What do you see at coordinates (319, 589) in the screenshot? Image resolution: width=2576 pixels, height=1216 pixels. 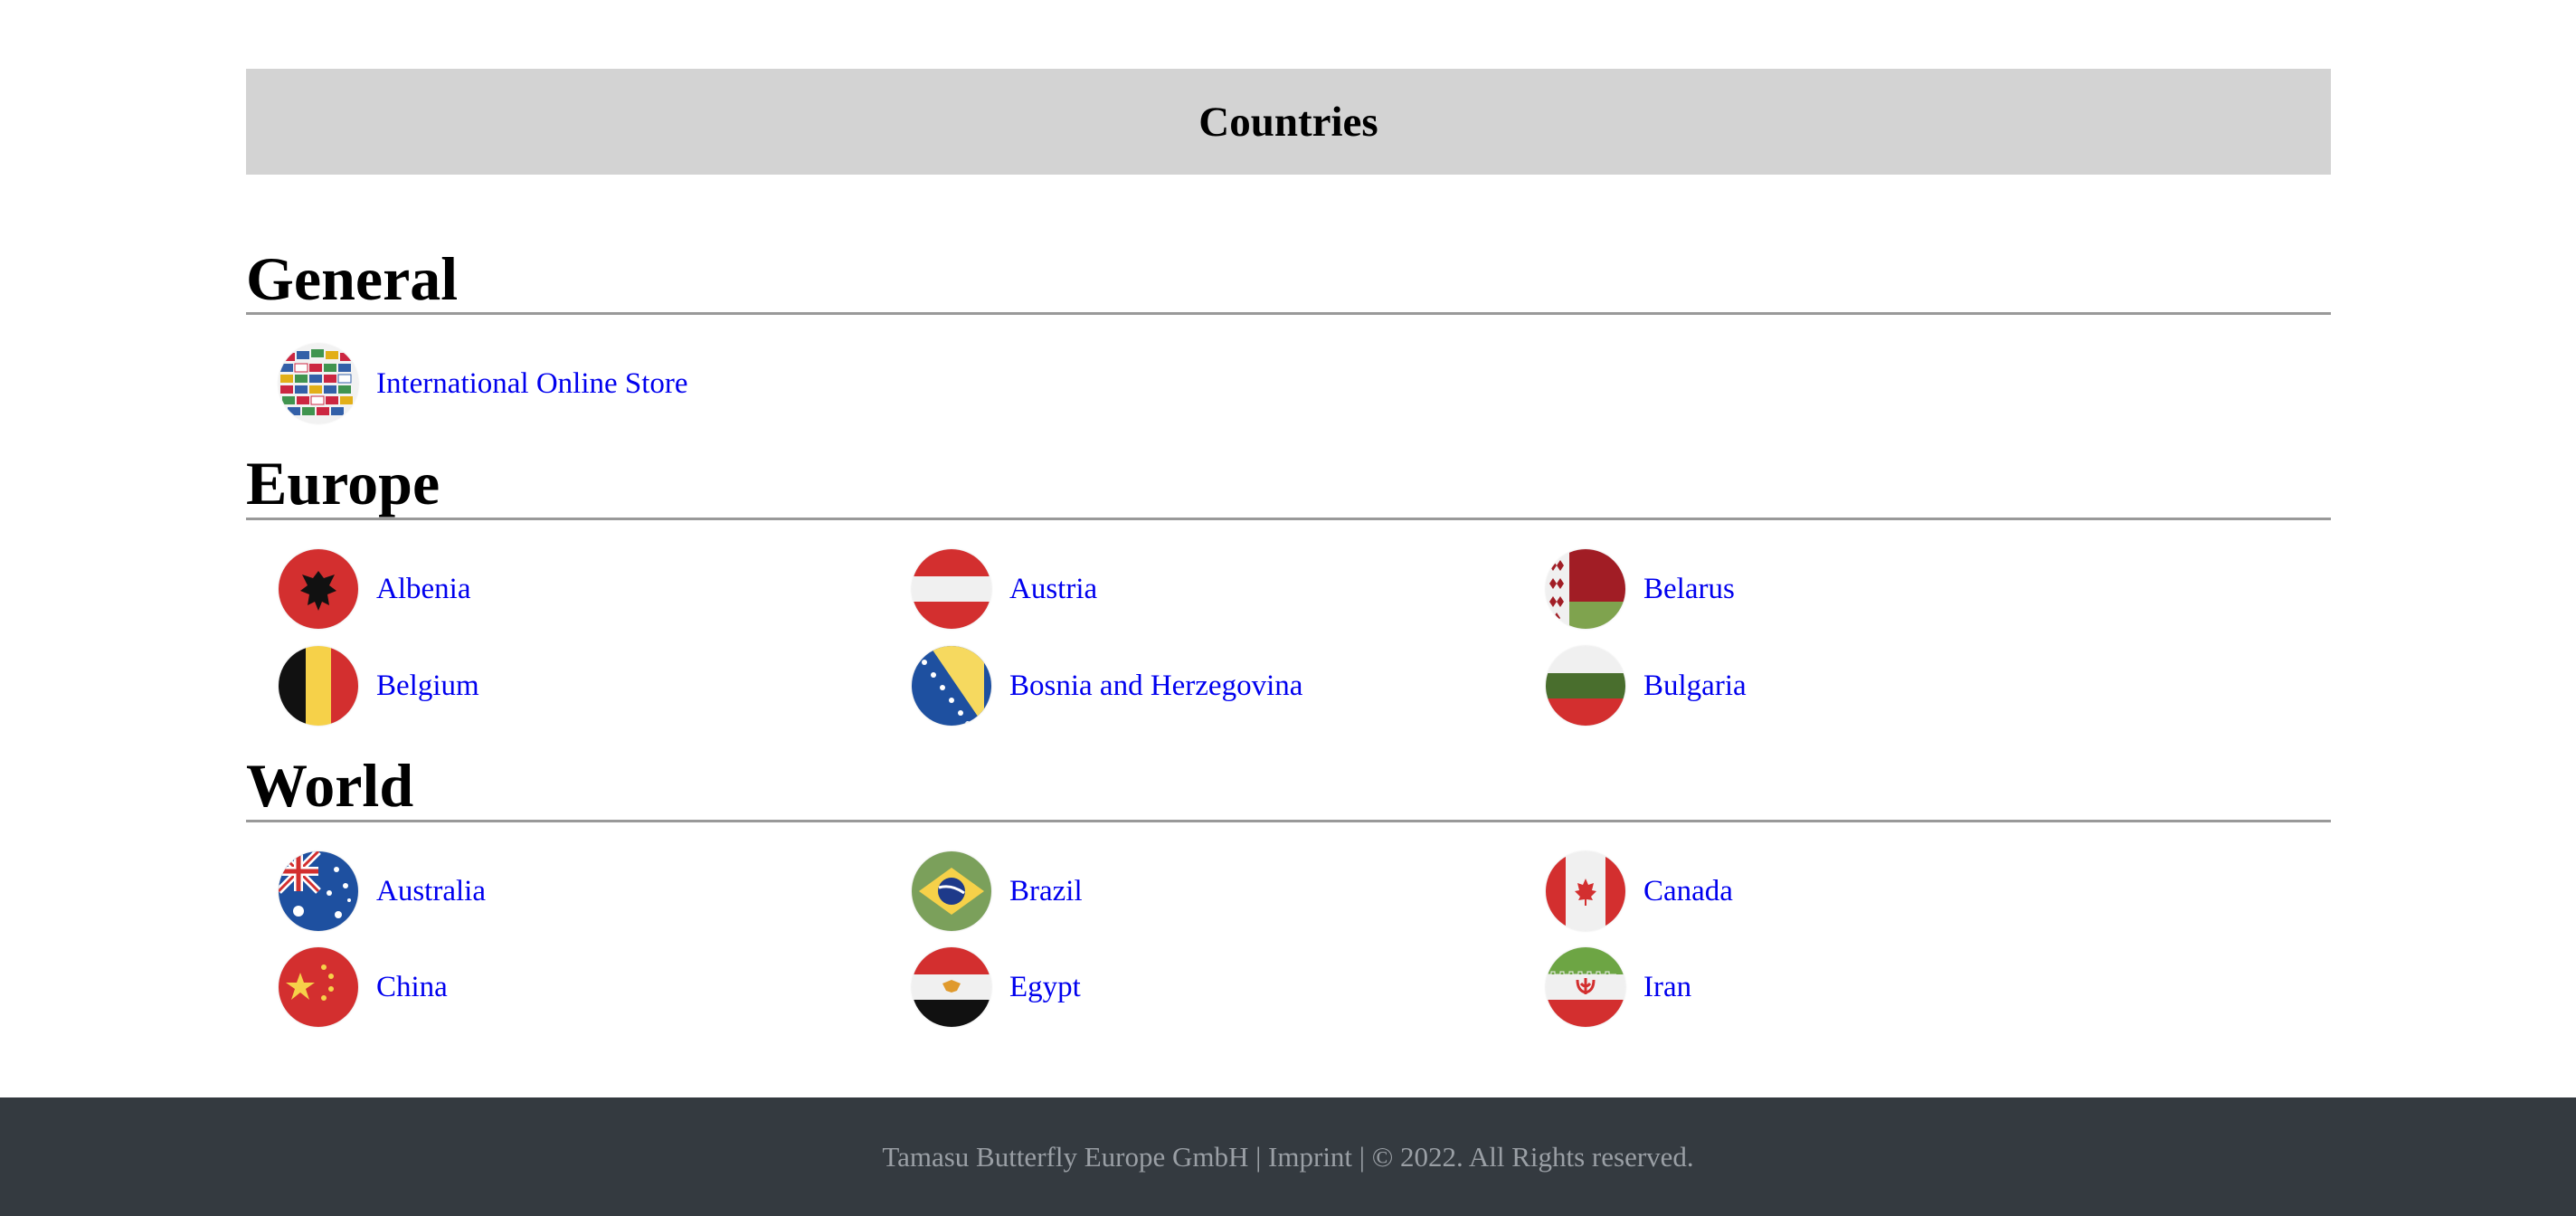 I see `albania-flag-icon` at bounding box center [319, 589].